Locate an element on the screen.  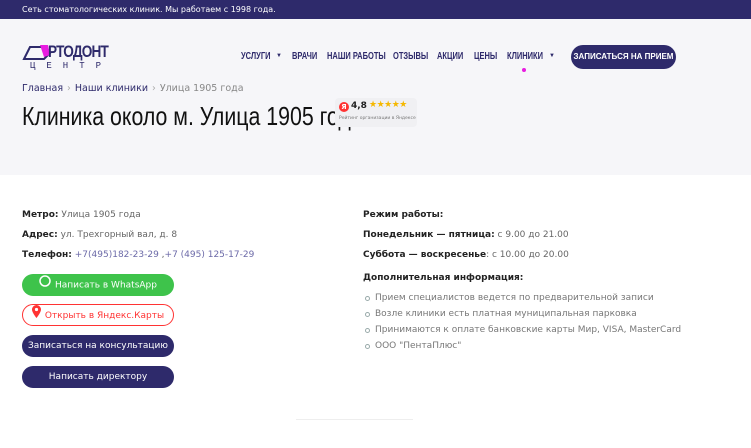
yandex-maps-button: Открыть в Яндекс.Карты is located at coordinates (98, 315).